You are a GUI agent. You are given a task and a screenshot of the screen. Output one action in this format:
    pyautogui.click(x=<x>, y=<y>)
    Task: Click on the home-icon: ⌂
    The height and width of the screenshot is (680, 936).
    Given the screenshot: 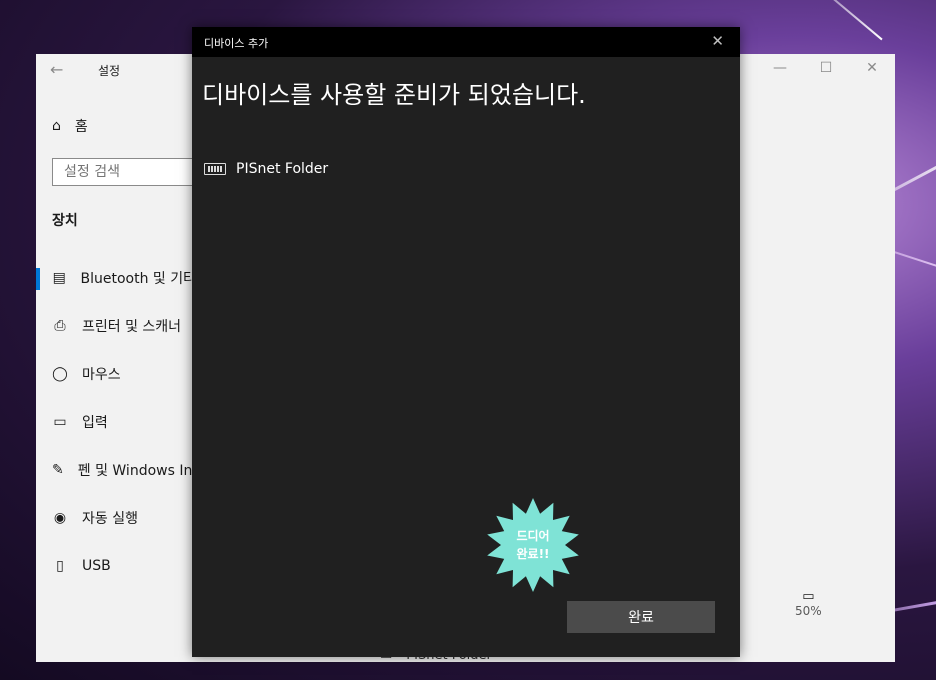 What is the action you would take?
    pyautogui.click(x=56, y=126)
    